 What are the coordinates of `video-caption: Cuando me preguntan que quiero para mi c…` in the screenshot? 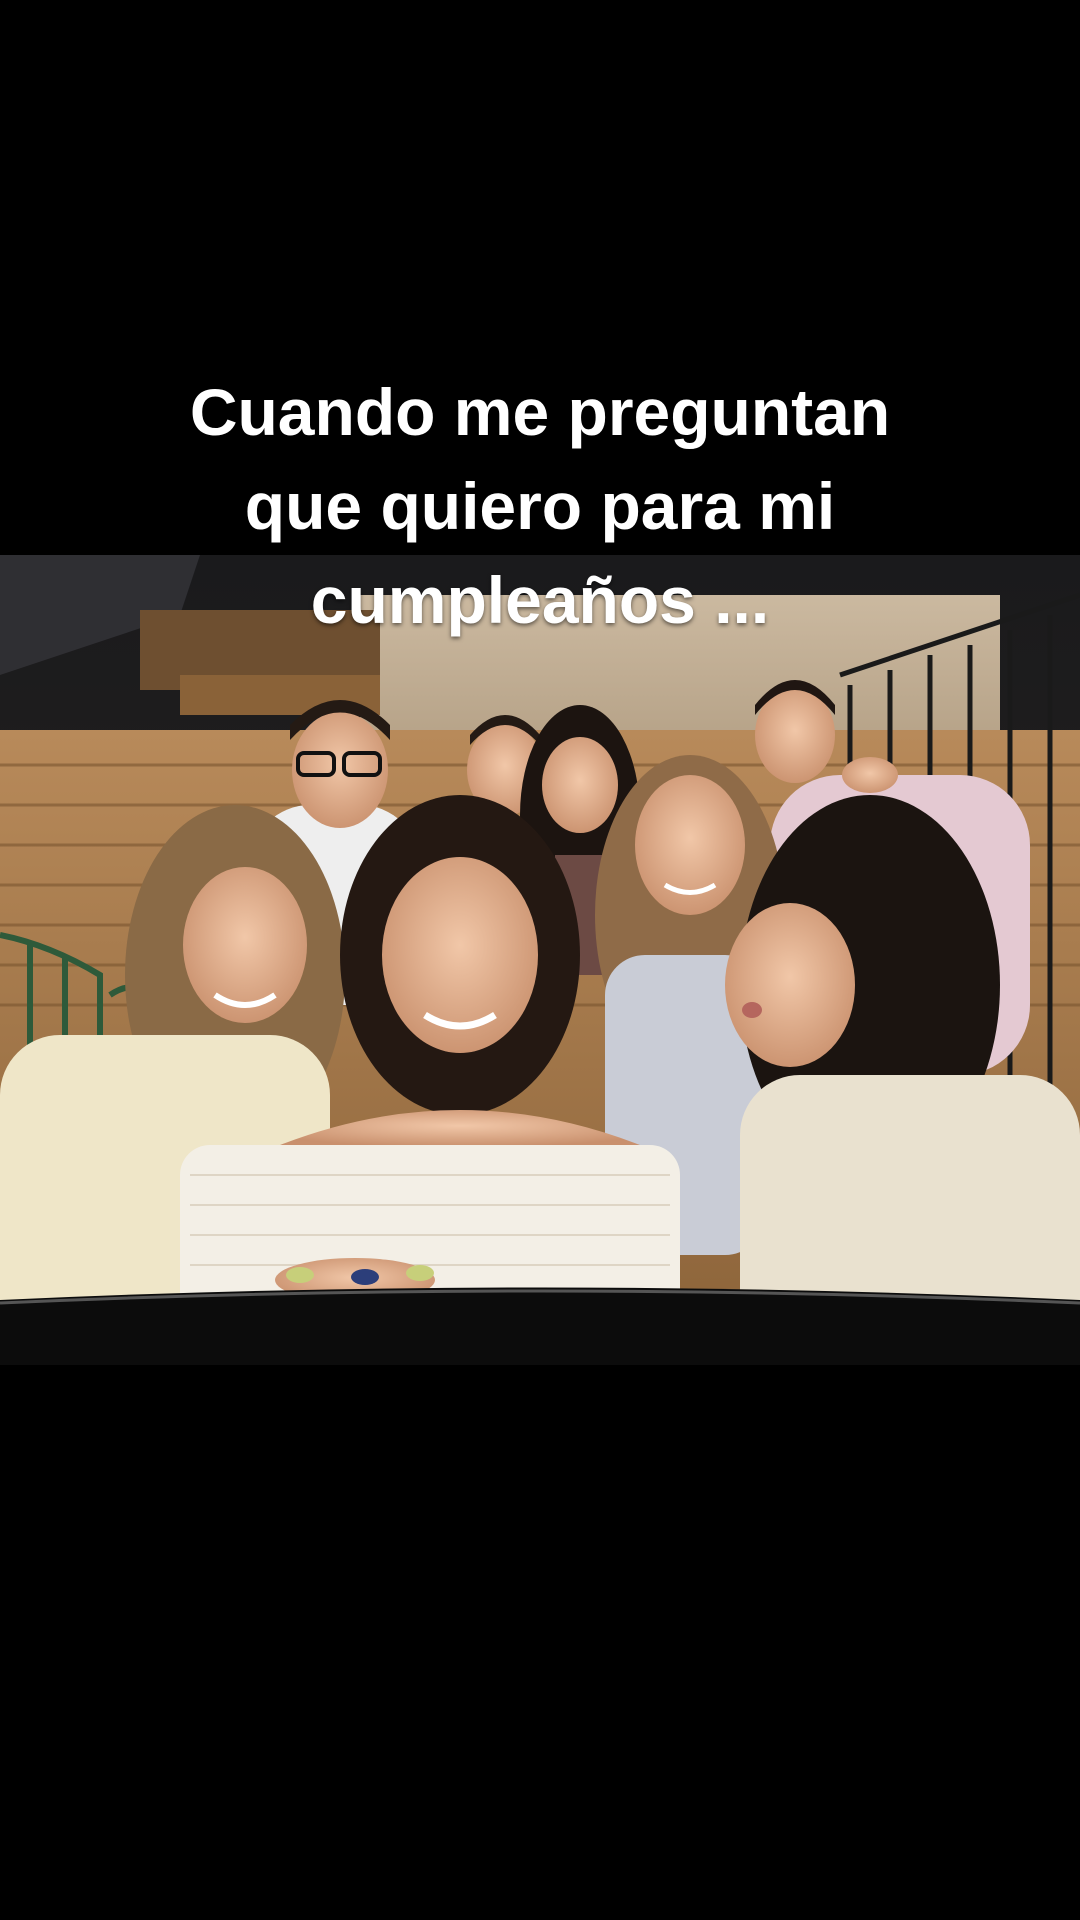 It's located at (540, 506).